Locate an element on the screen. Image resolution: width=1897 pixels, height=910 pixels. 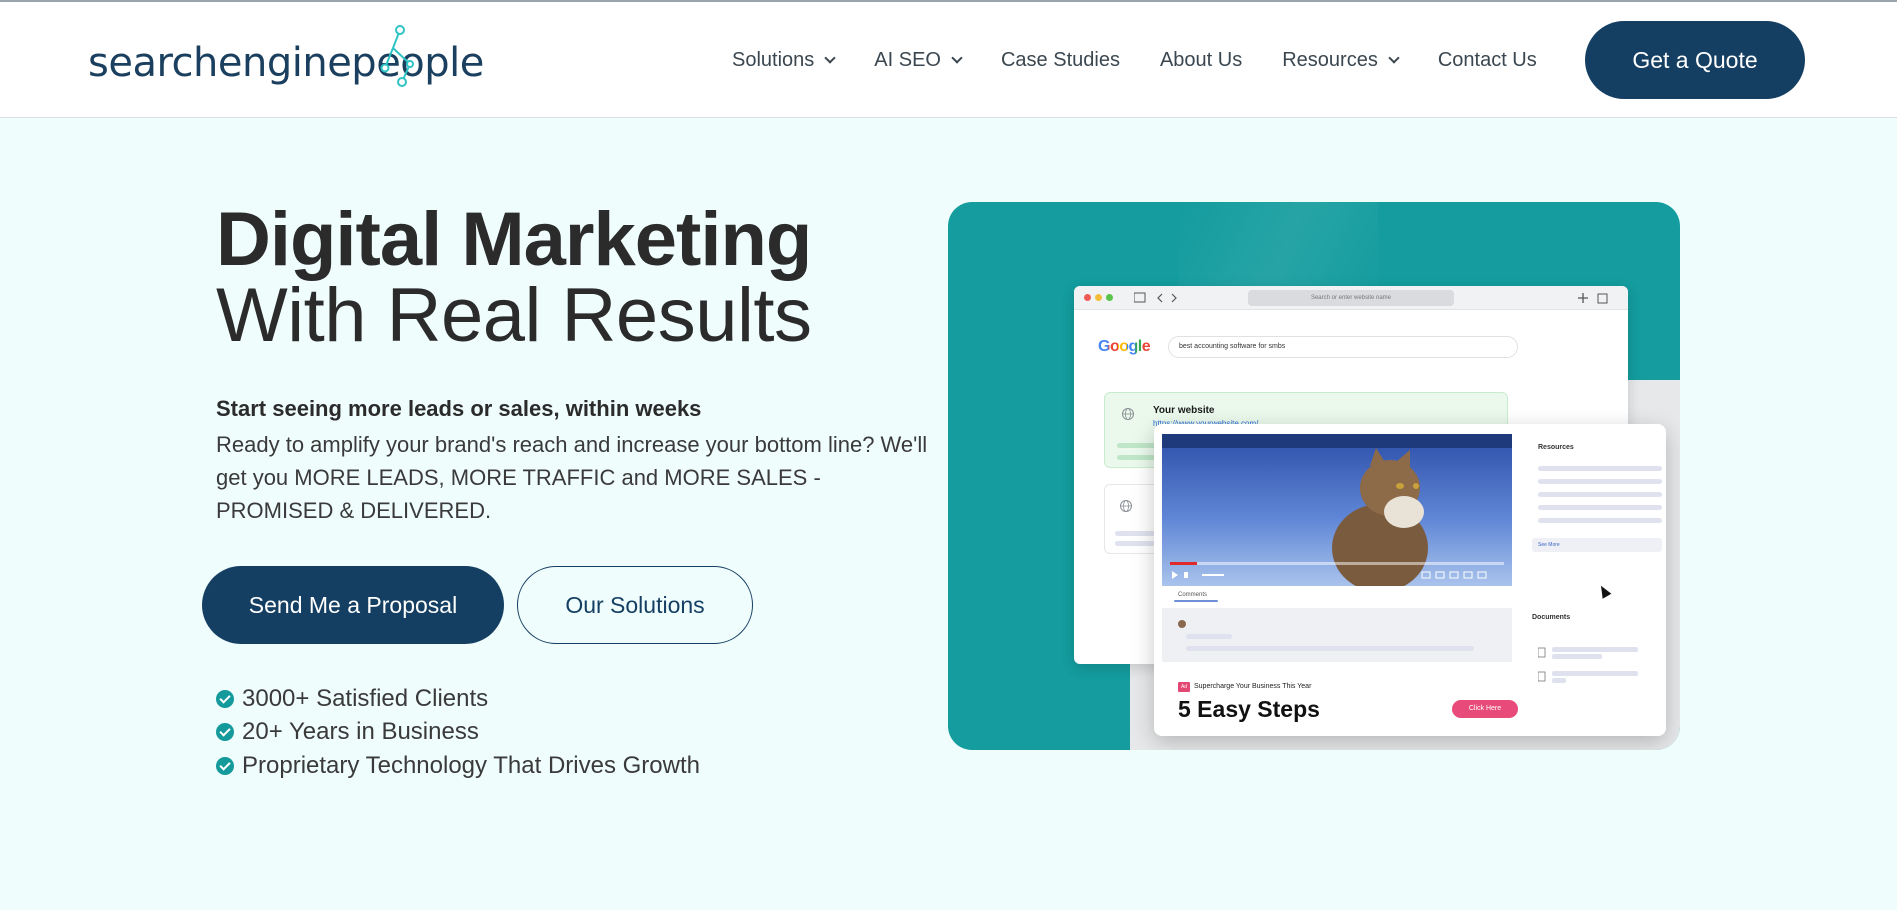
feature-text: 20+ Years in Business is located at coordinates (360, 732).